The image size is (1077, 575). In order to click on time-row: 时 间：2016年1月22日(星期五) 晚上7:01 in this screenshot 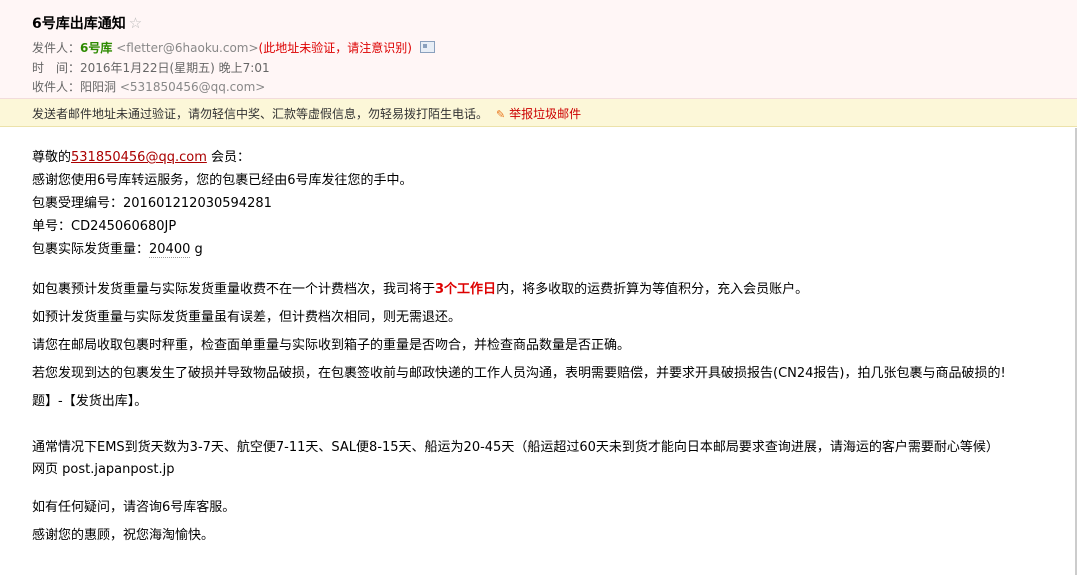, I will do `click(151, 67)`.